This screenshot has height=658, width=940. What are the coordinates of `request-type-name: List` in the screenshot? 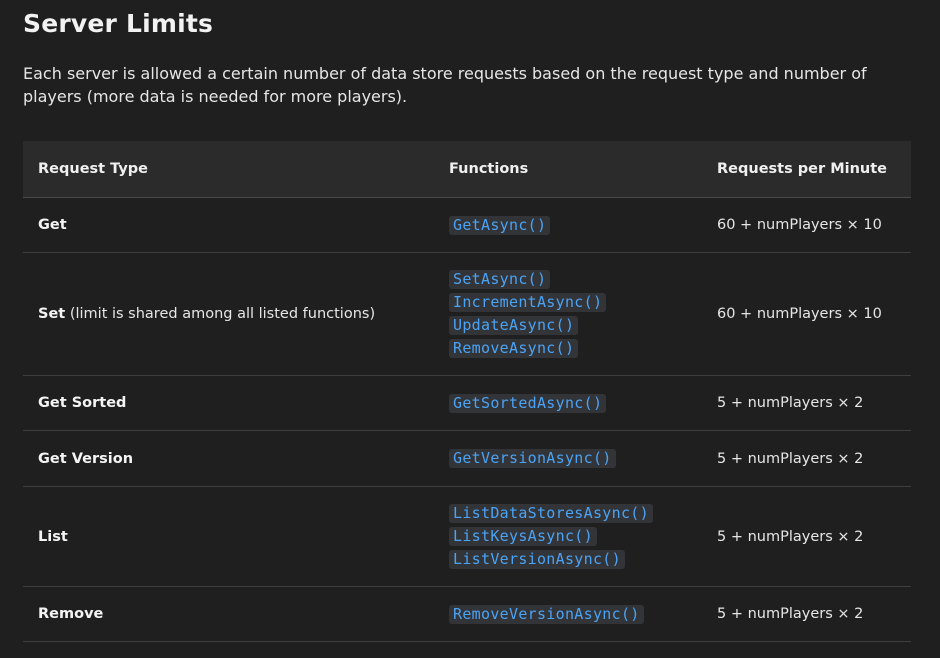 It's located at (53, 536).